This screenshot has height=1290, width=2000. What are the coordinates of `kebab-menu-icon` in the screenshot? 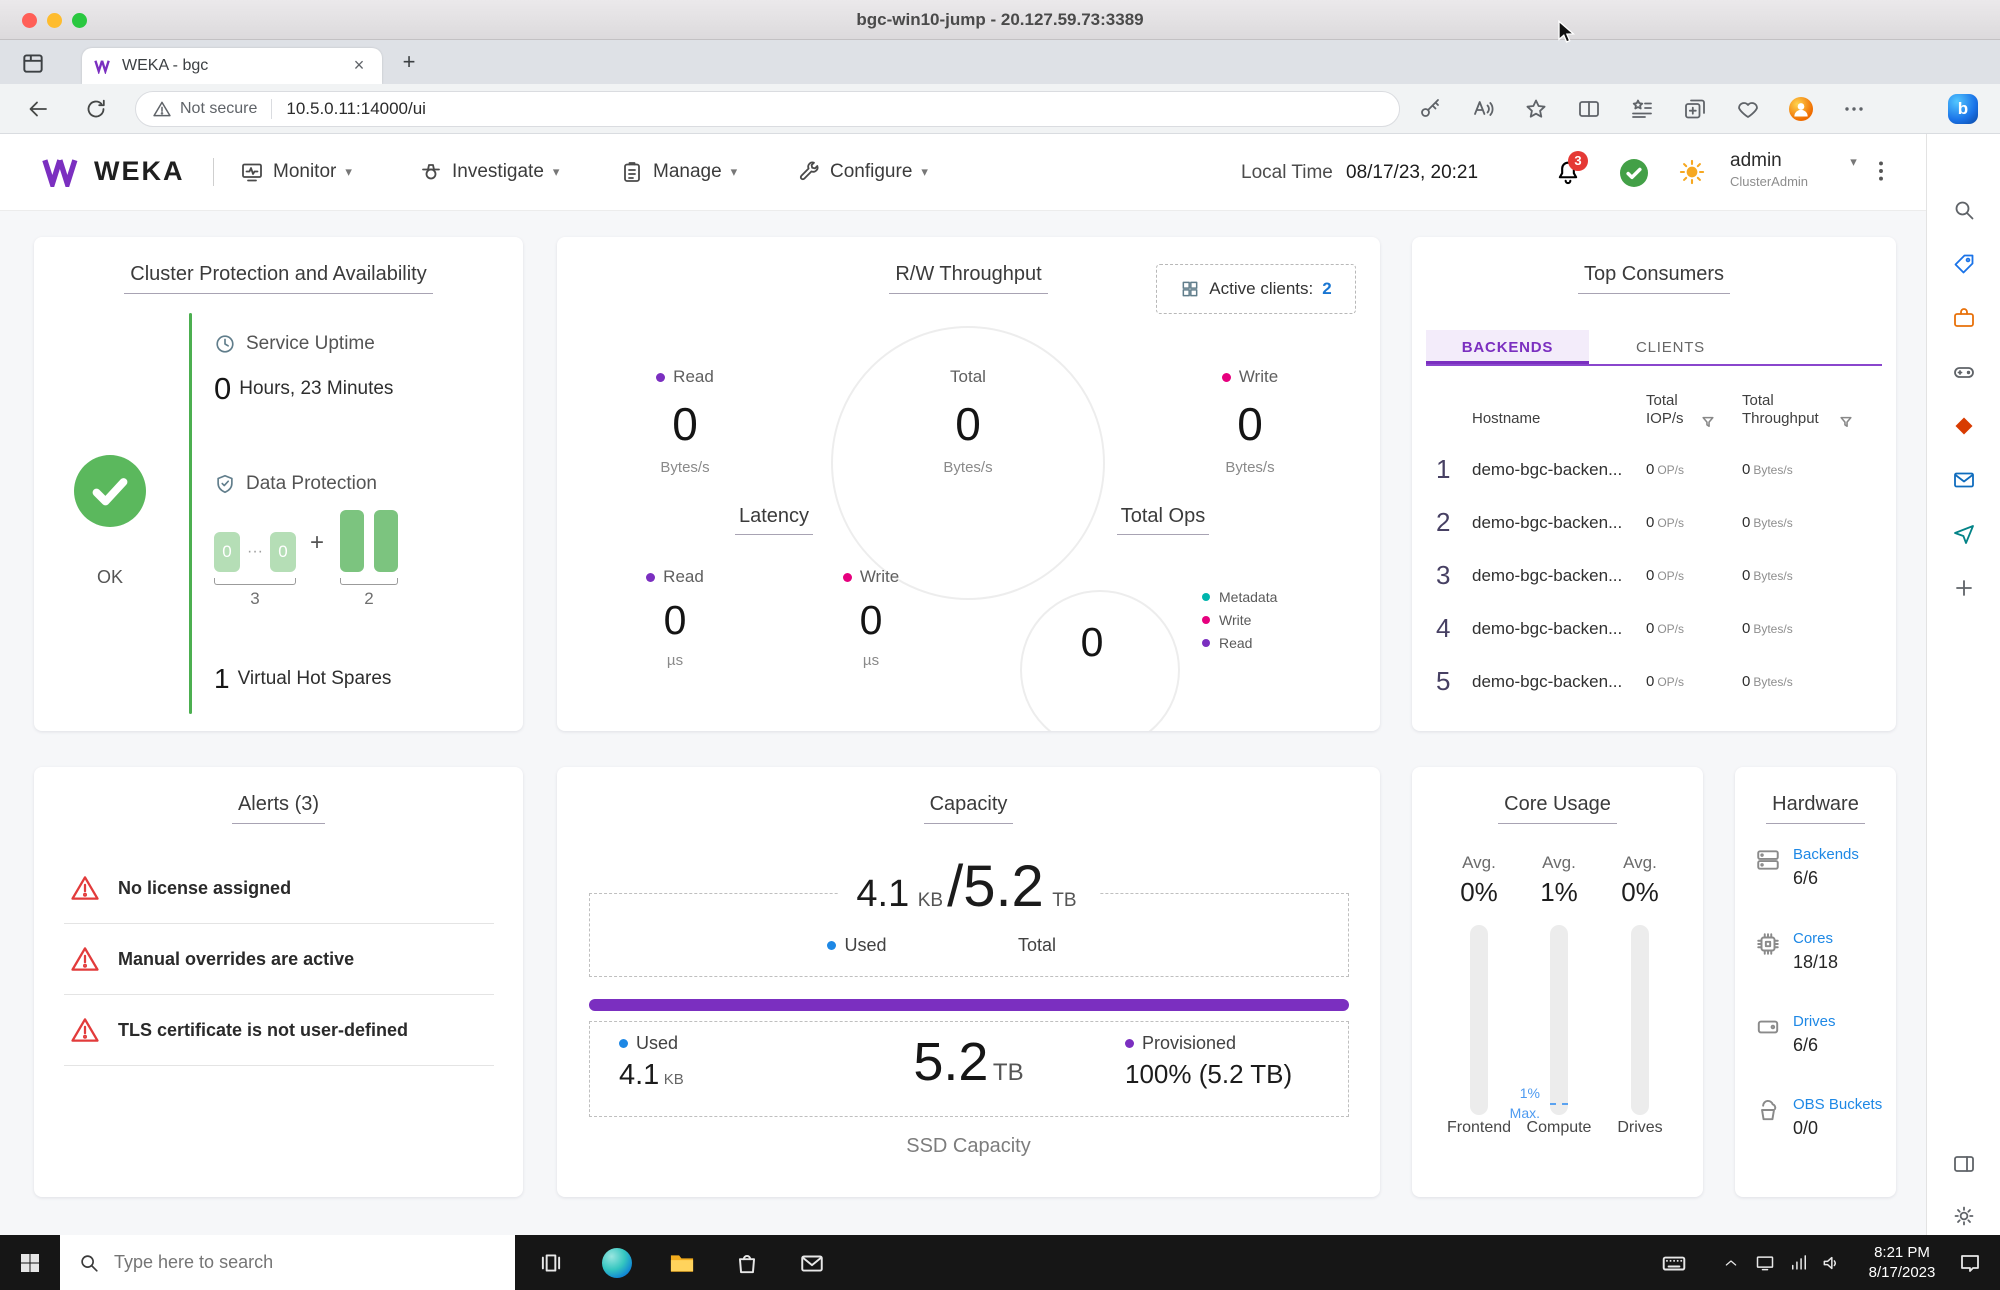 It's located at (1881, 173).